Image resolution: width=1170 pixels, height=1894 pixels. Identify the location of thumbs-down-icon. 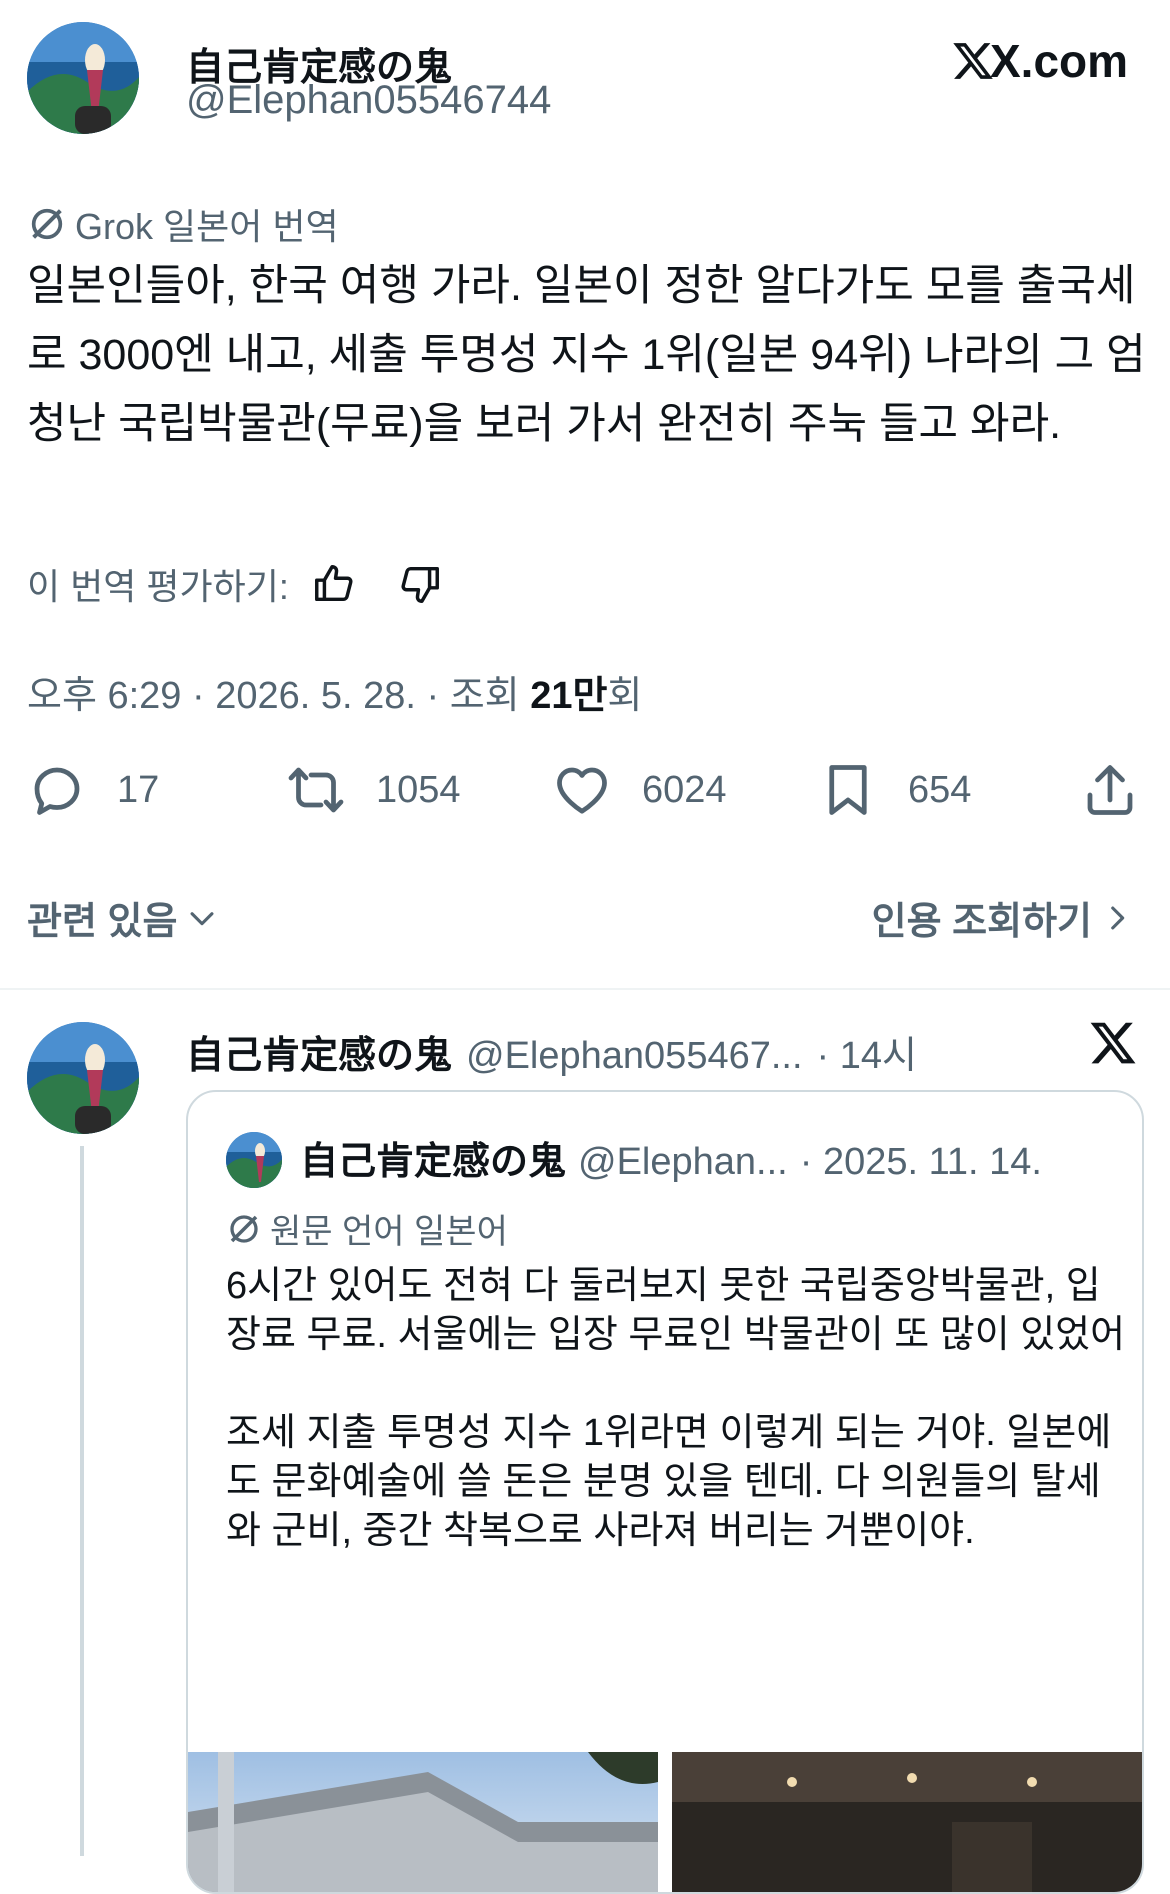
(420, 584).